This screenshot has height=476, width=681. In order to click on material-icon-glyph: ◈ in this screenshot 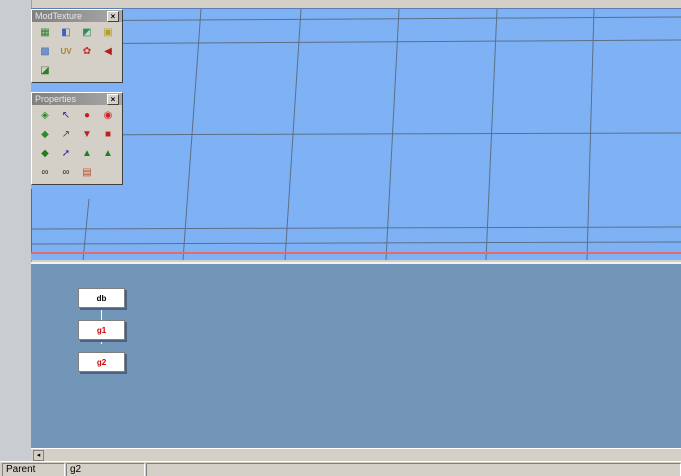, I will do `click(45, 115)`.